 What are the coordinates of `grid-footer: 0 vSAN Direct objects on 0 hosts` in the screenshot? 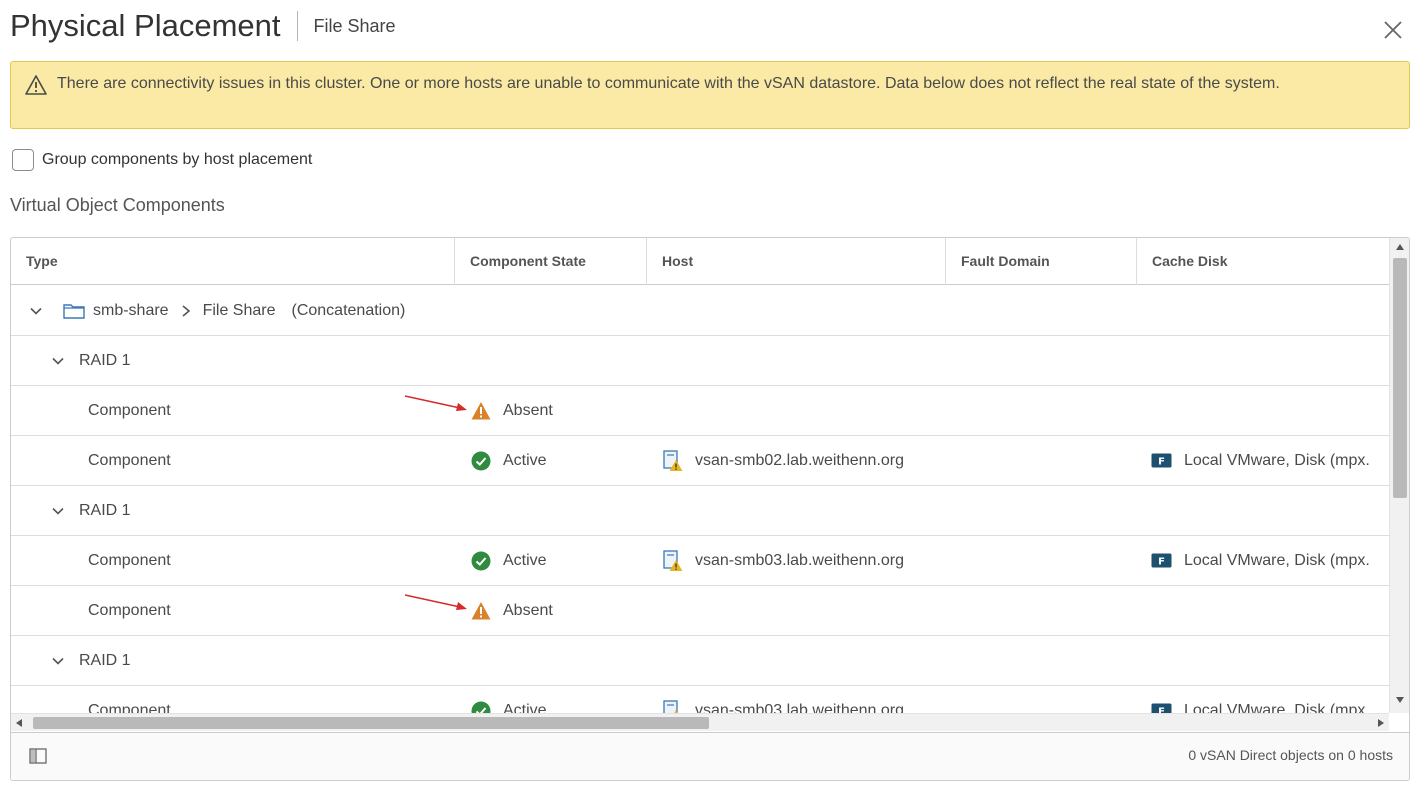 It's located at (710, 756).